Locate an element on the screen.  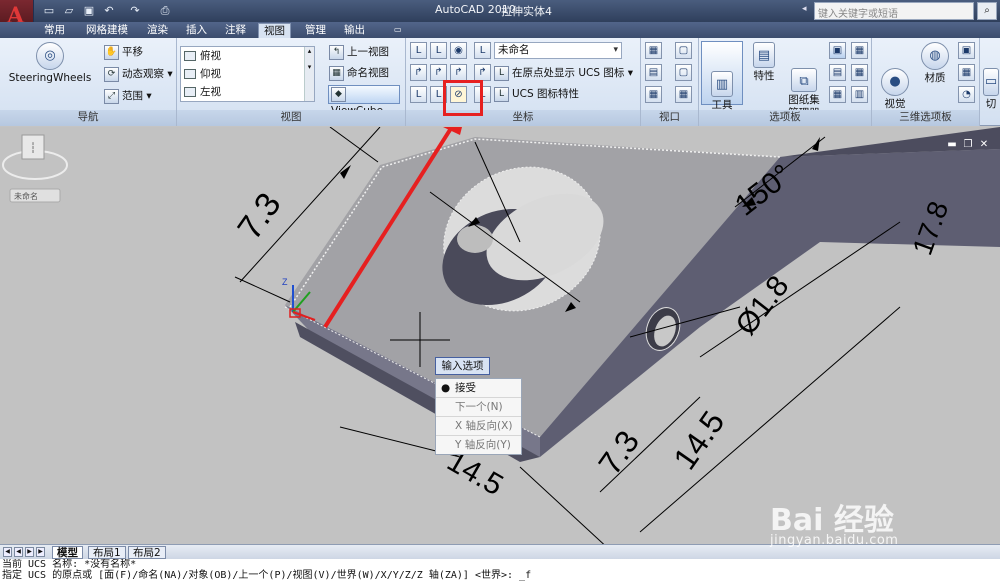
tab-render: 渲染 is located at coordinates (157, 30).